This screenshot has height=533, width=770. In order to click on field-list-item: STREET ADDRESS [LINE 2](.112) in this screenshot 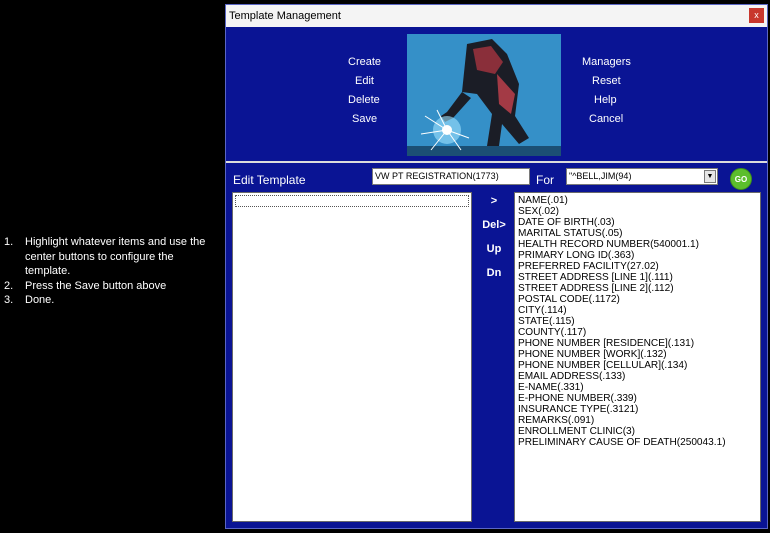, I will do `click(637, 288)`.